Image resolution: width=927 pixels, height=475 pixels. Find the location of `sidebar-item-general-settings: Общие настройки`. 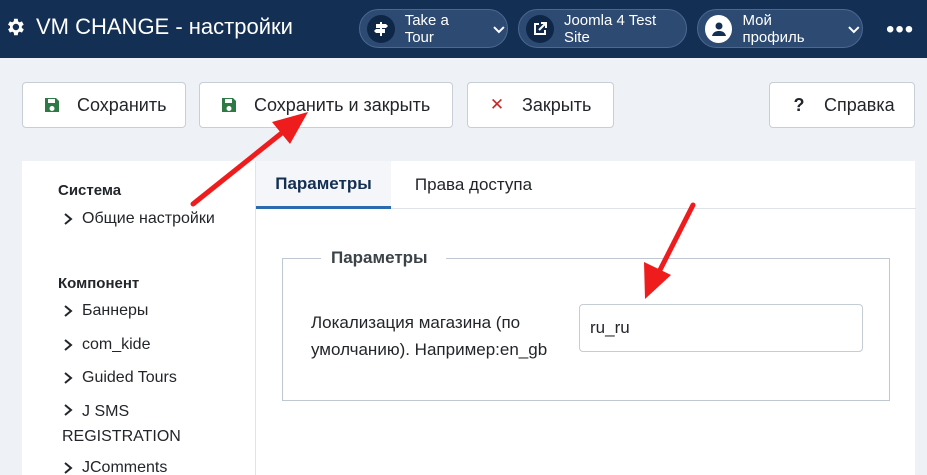

sidebar-item-general-settings: Общие настройки is located at coordinates (138, 219).